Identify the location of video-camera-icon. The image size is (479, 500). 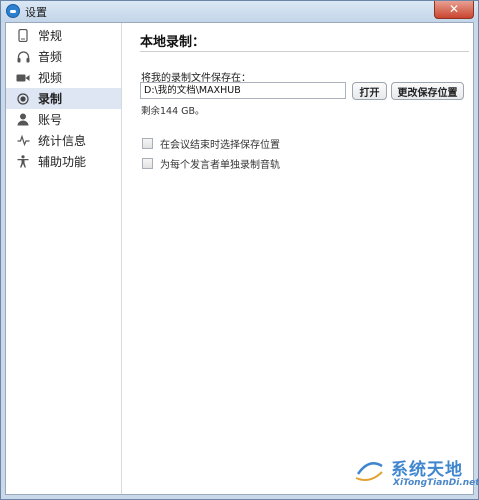
(23, 78).